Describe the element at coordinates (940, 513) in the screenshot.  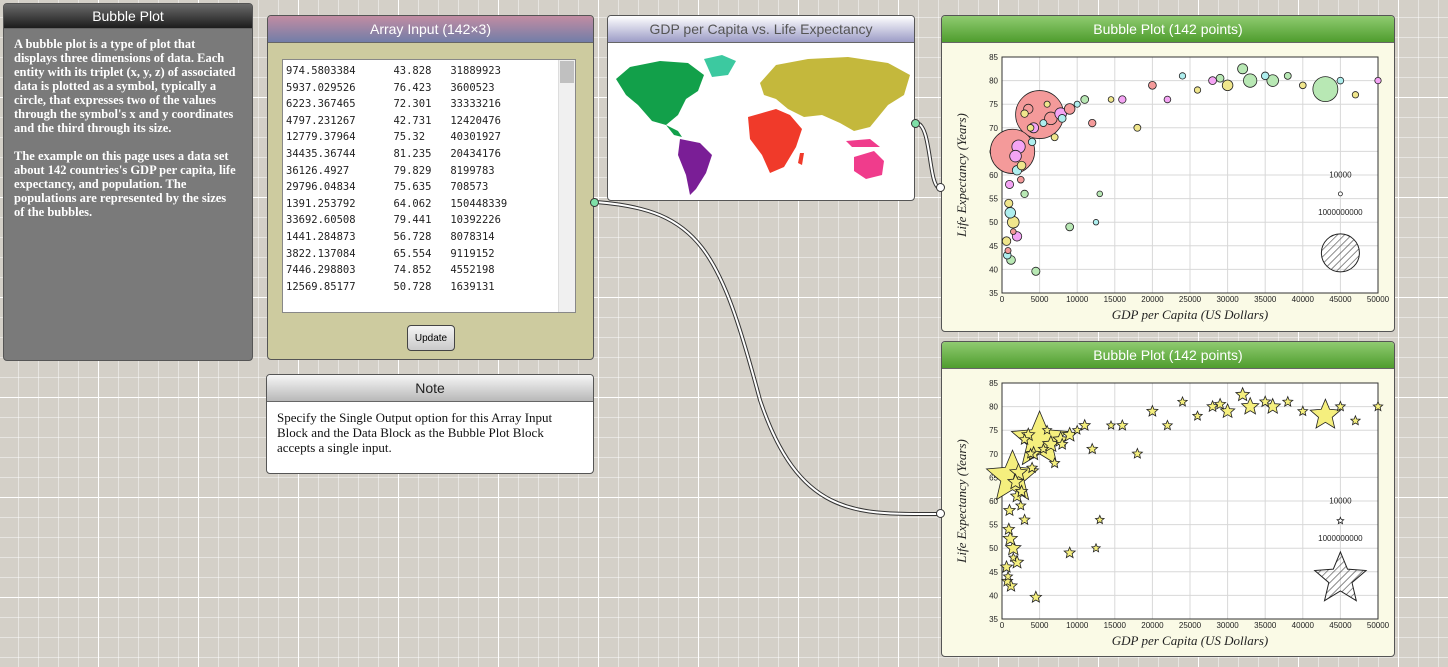
I see `plot2-input-port` at that location.